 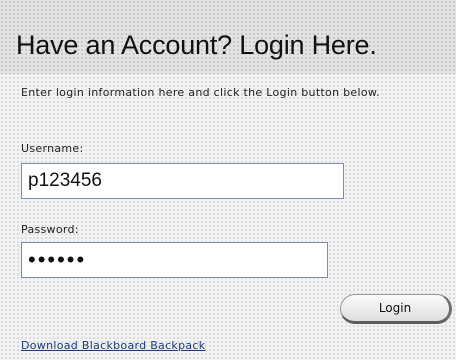 I want to click on password-input, so click(x=174, y=260).